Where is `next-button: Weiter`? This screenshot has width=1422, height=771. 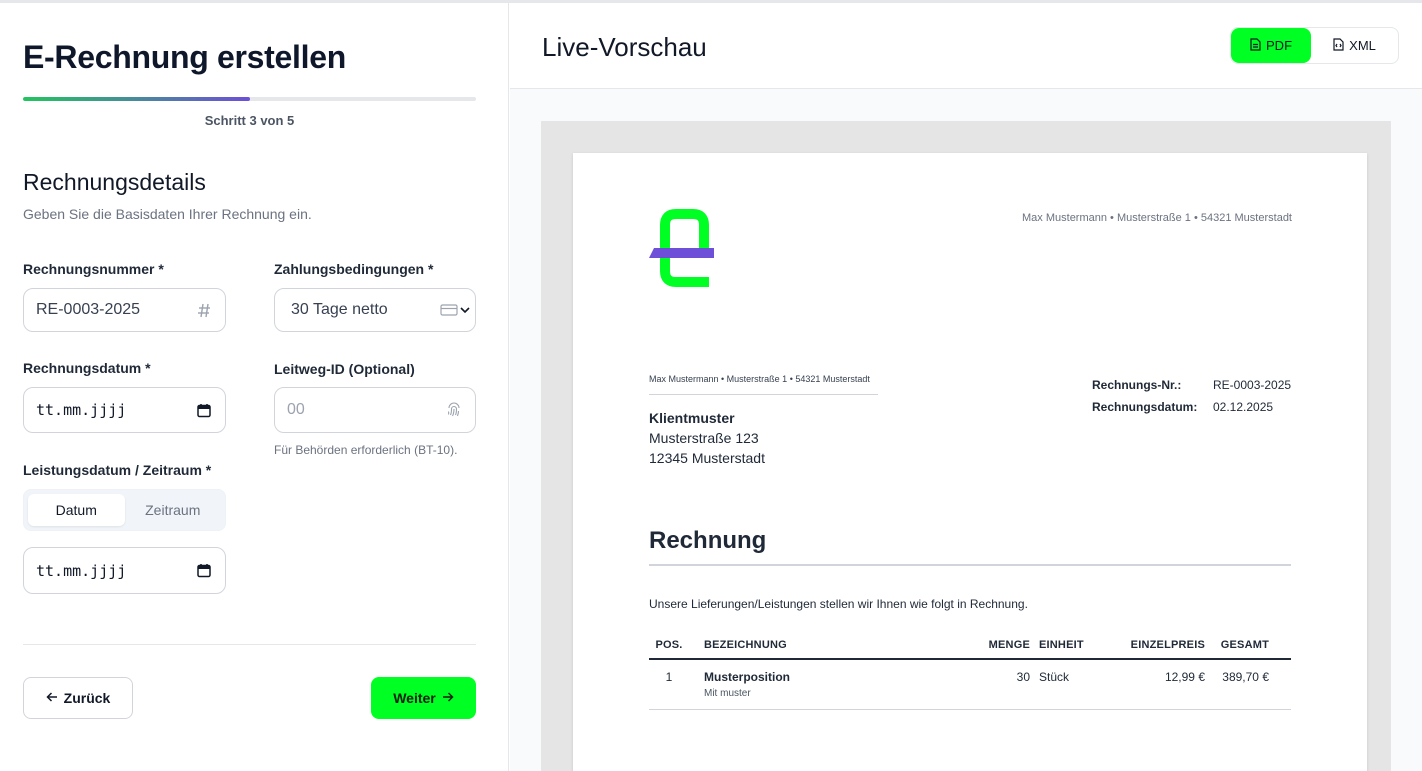
next-button: Weiter is located at coordinates (423, 698).